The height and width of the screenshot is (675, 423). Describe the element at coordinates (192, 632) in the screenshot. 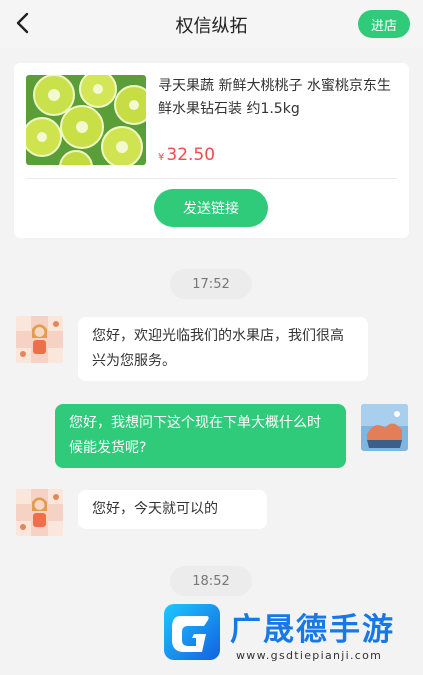

I see `logo-icon` at that location.